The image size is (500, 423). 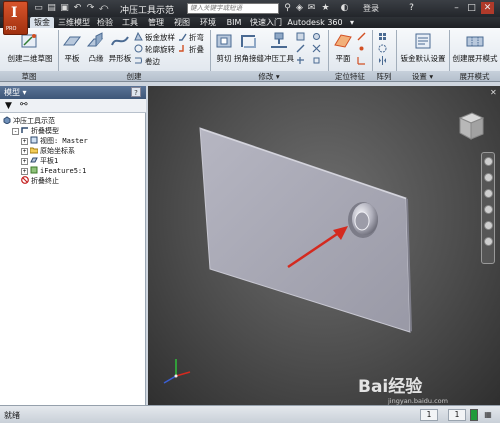 I want to click on tree-item: 冲压工具示范, so click(x=29, y=121).